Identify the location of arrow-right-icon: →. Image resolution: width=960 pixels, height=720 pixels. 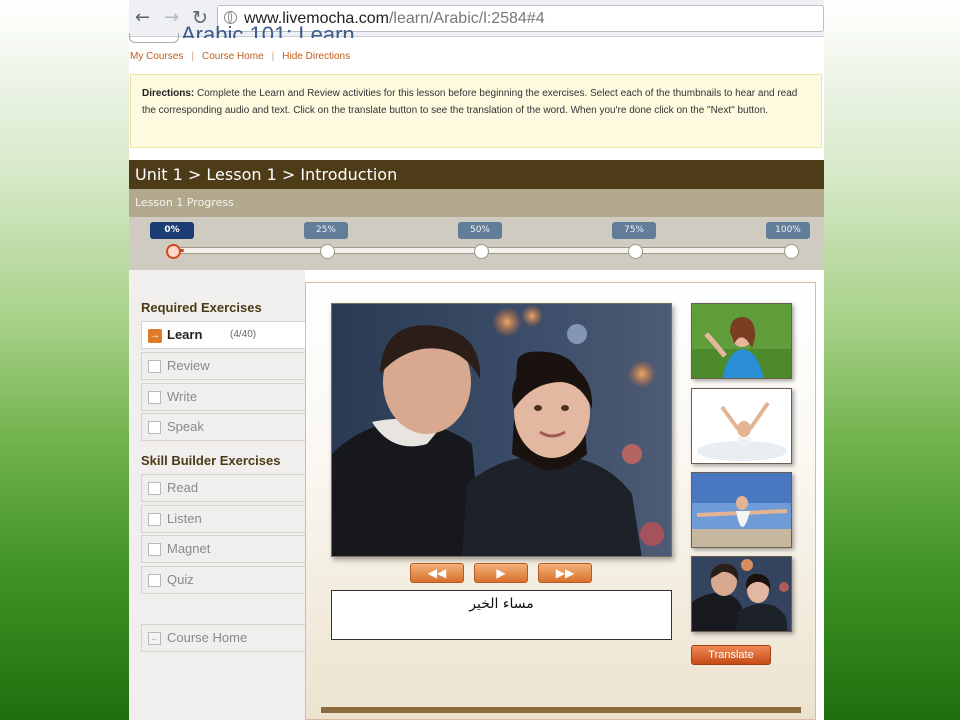
(155, 336).